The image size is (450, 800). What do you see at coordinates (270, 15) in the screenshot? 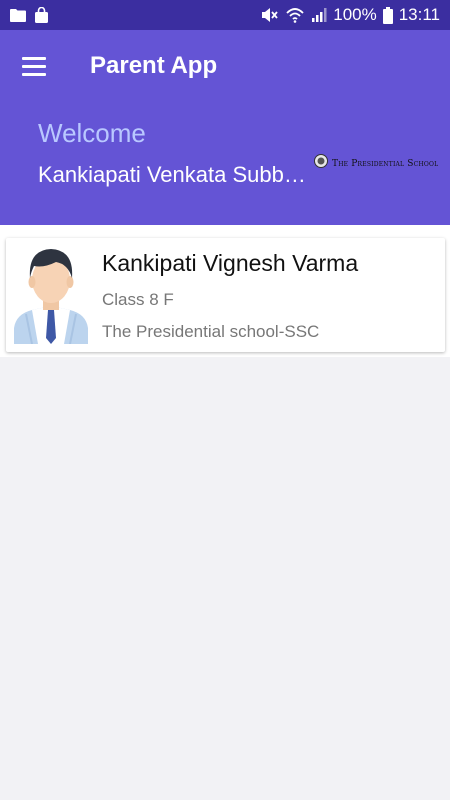
I see `mute-icon` at bounding box center [270, 15].